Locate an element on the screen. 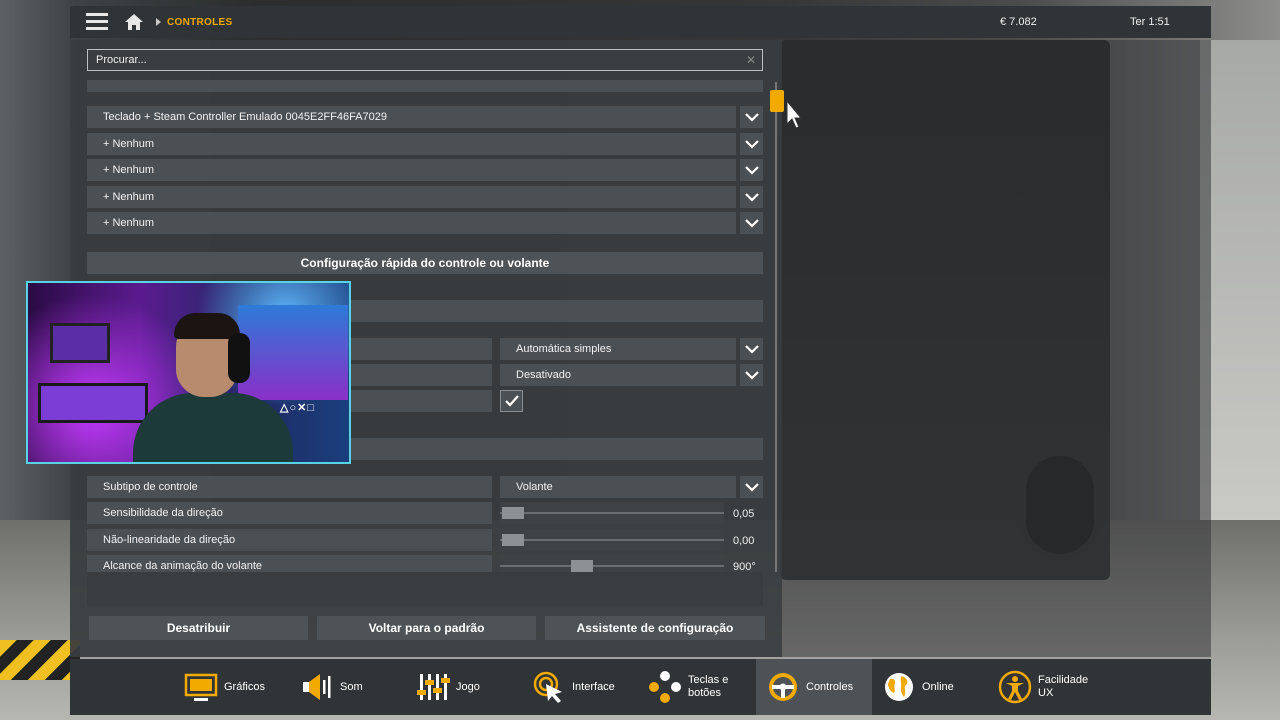 The image size is (1280, 720). scrolled-section-header is located at coordinates (425, 86).